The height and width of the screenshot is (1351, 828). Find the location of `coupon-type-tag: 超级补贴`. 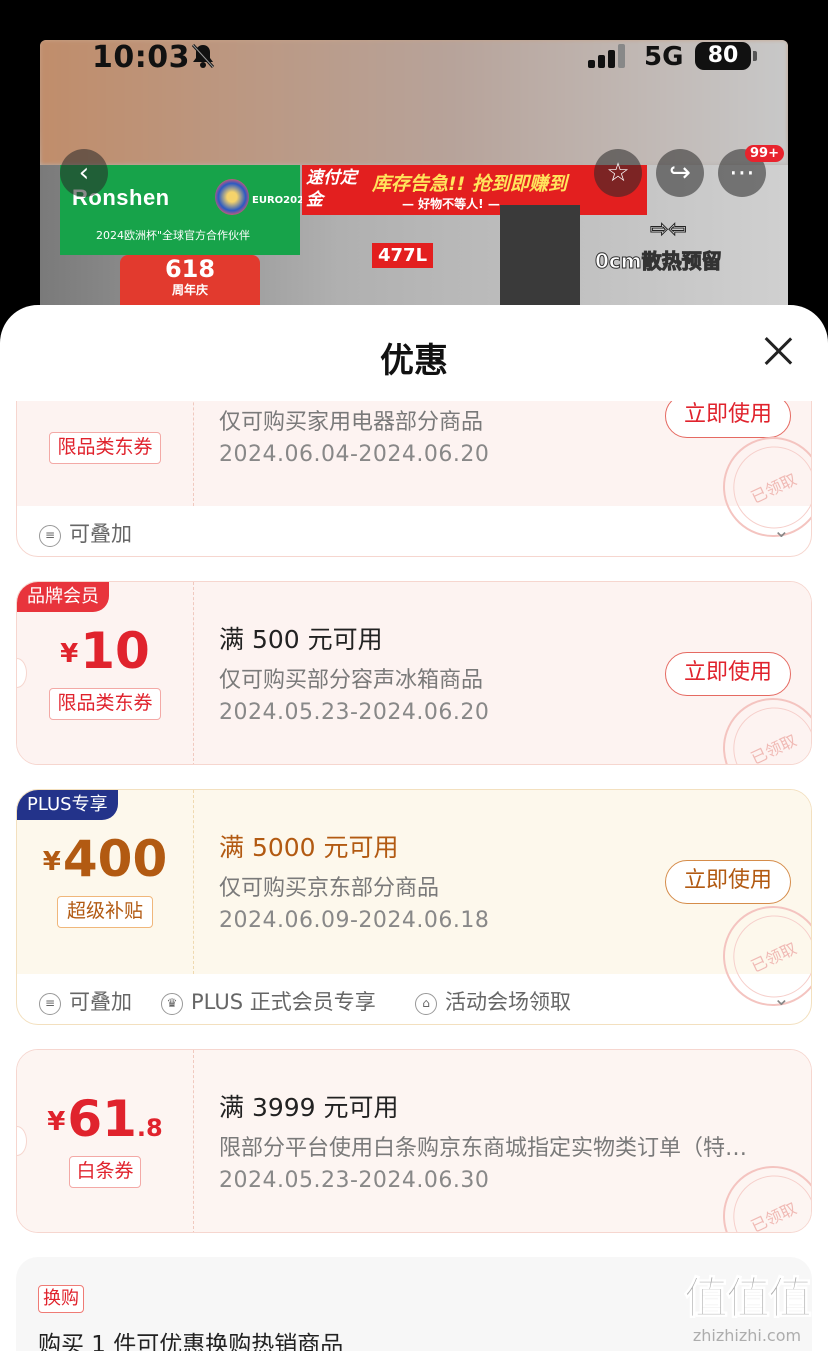

coupon-type-tag: 超级补贴 is located at coordinates (105, 912).